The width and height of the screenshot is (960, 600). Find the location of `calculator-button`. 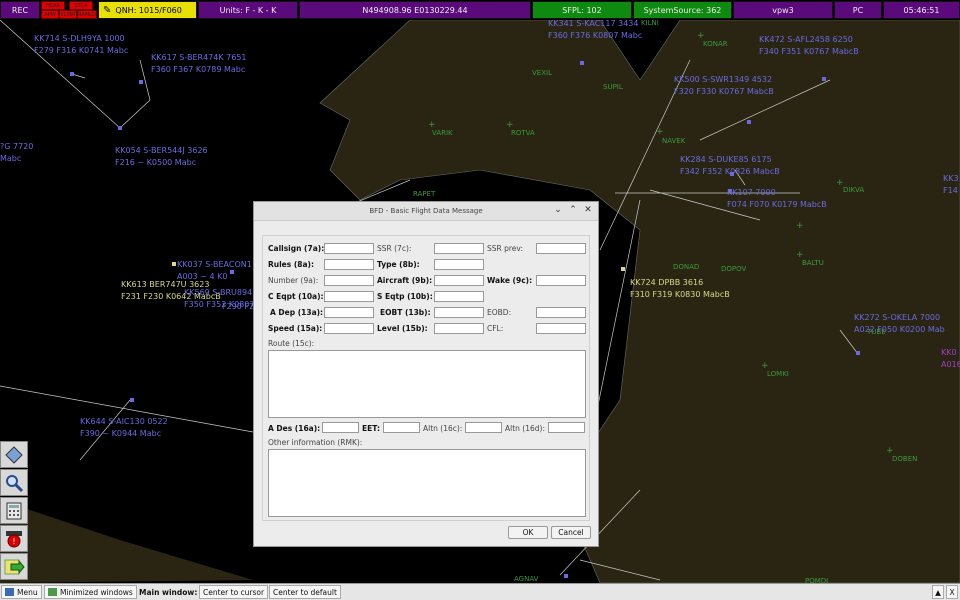

calculator-button is located at coordinates (14, 510).